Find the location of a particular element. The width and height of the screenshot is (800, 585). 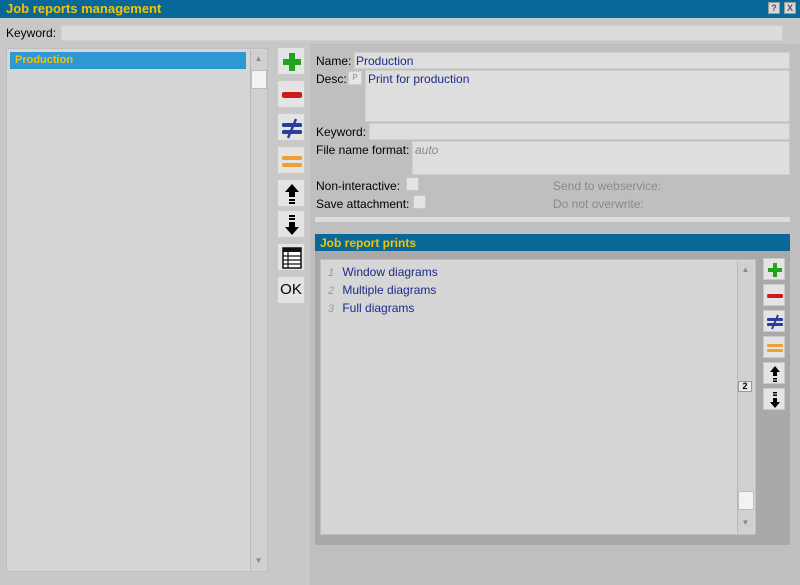

name-label: Name: is located at coordinates (334, 61).